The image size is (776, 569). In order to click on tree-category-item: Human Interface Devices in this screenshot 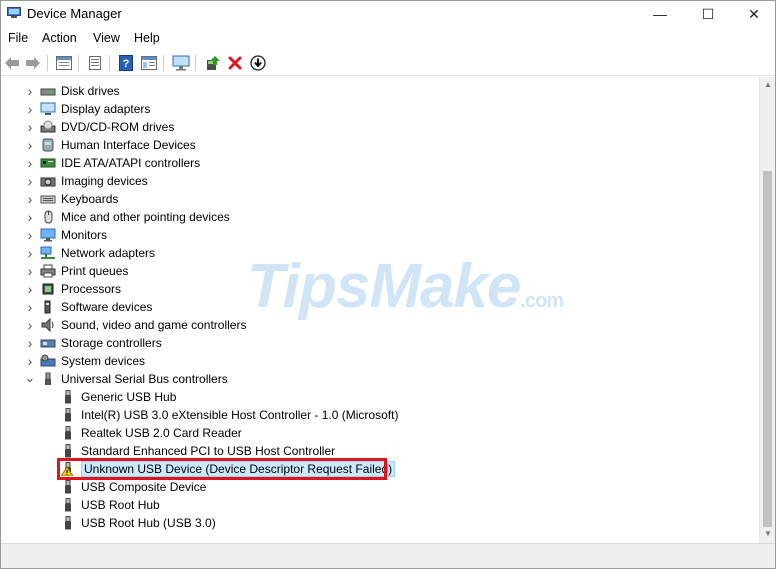, I will do `click(118, 145)`.